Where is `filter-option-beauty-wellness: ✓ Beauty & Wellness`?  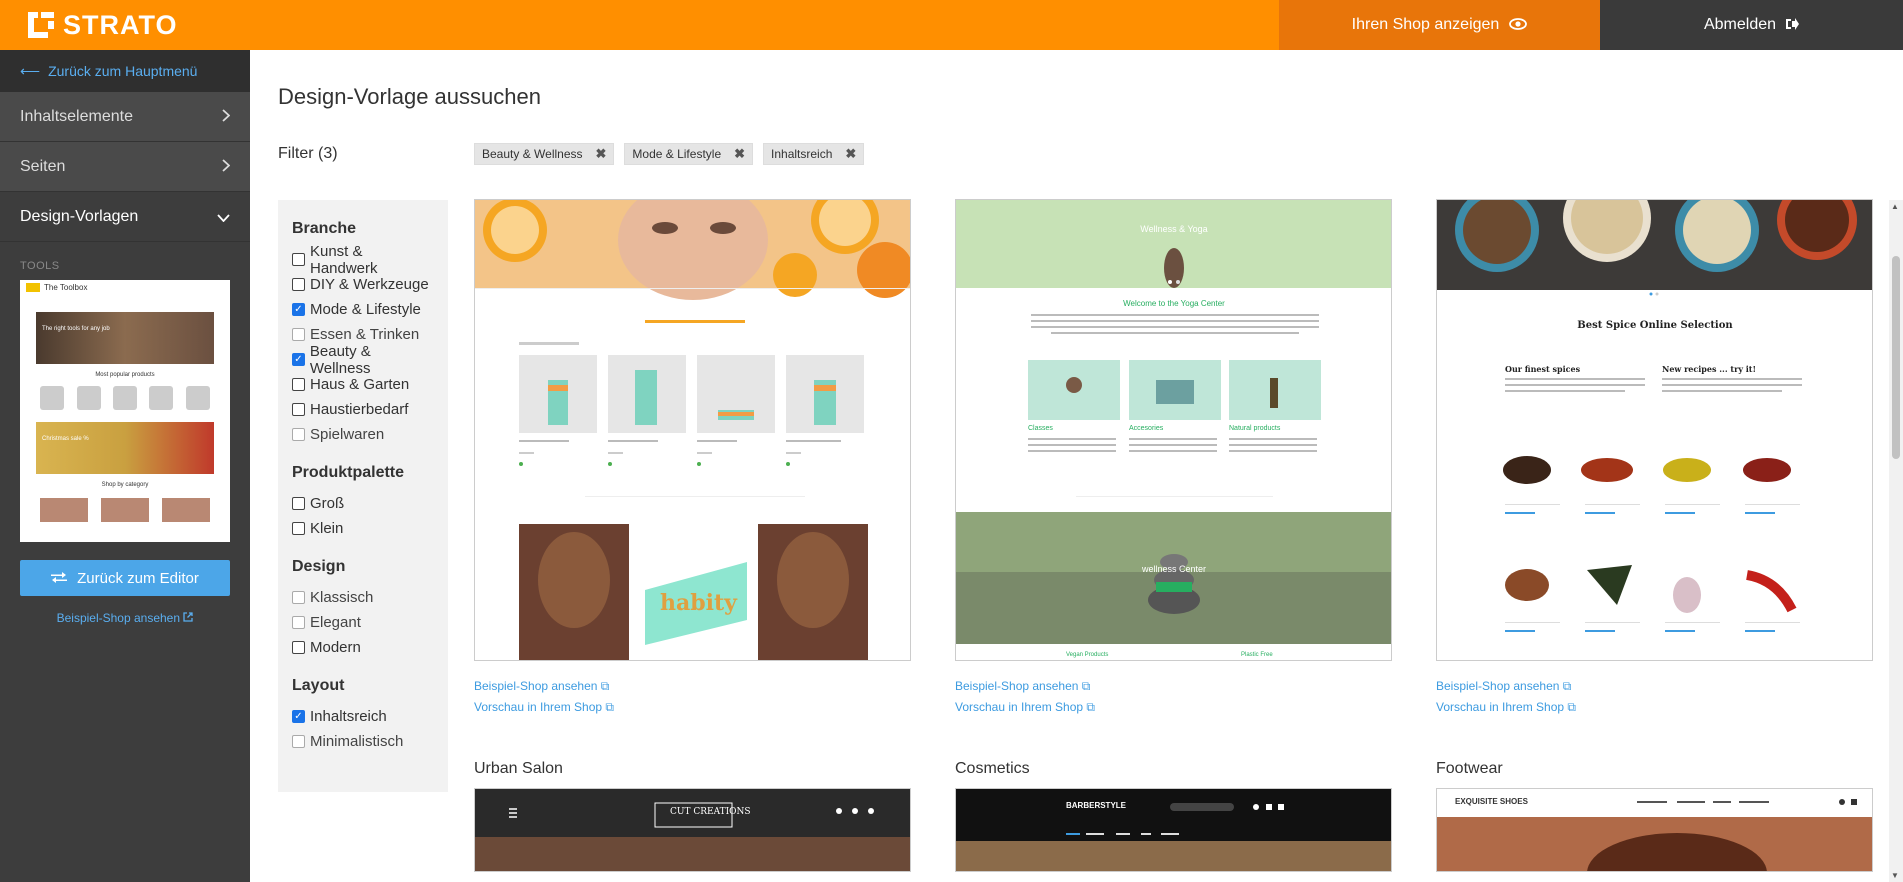 filter-option-beauty-wellness: ✓ Beauty & Wellness is located at coordinates (363, 360).